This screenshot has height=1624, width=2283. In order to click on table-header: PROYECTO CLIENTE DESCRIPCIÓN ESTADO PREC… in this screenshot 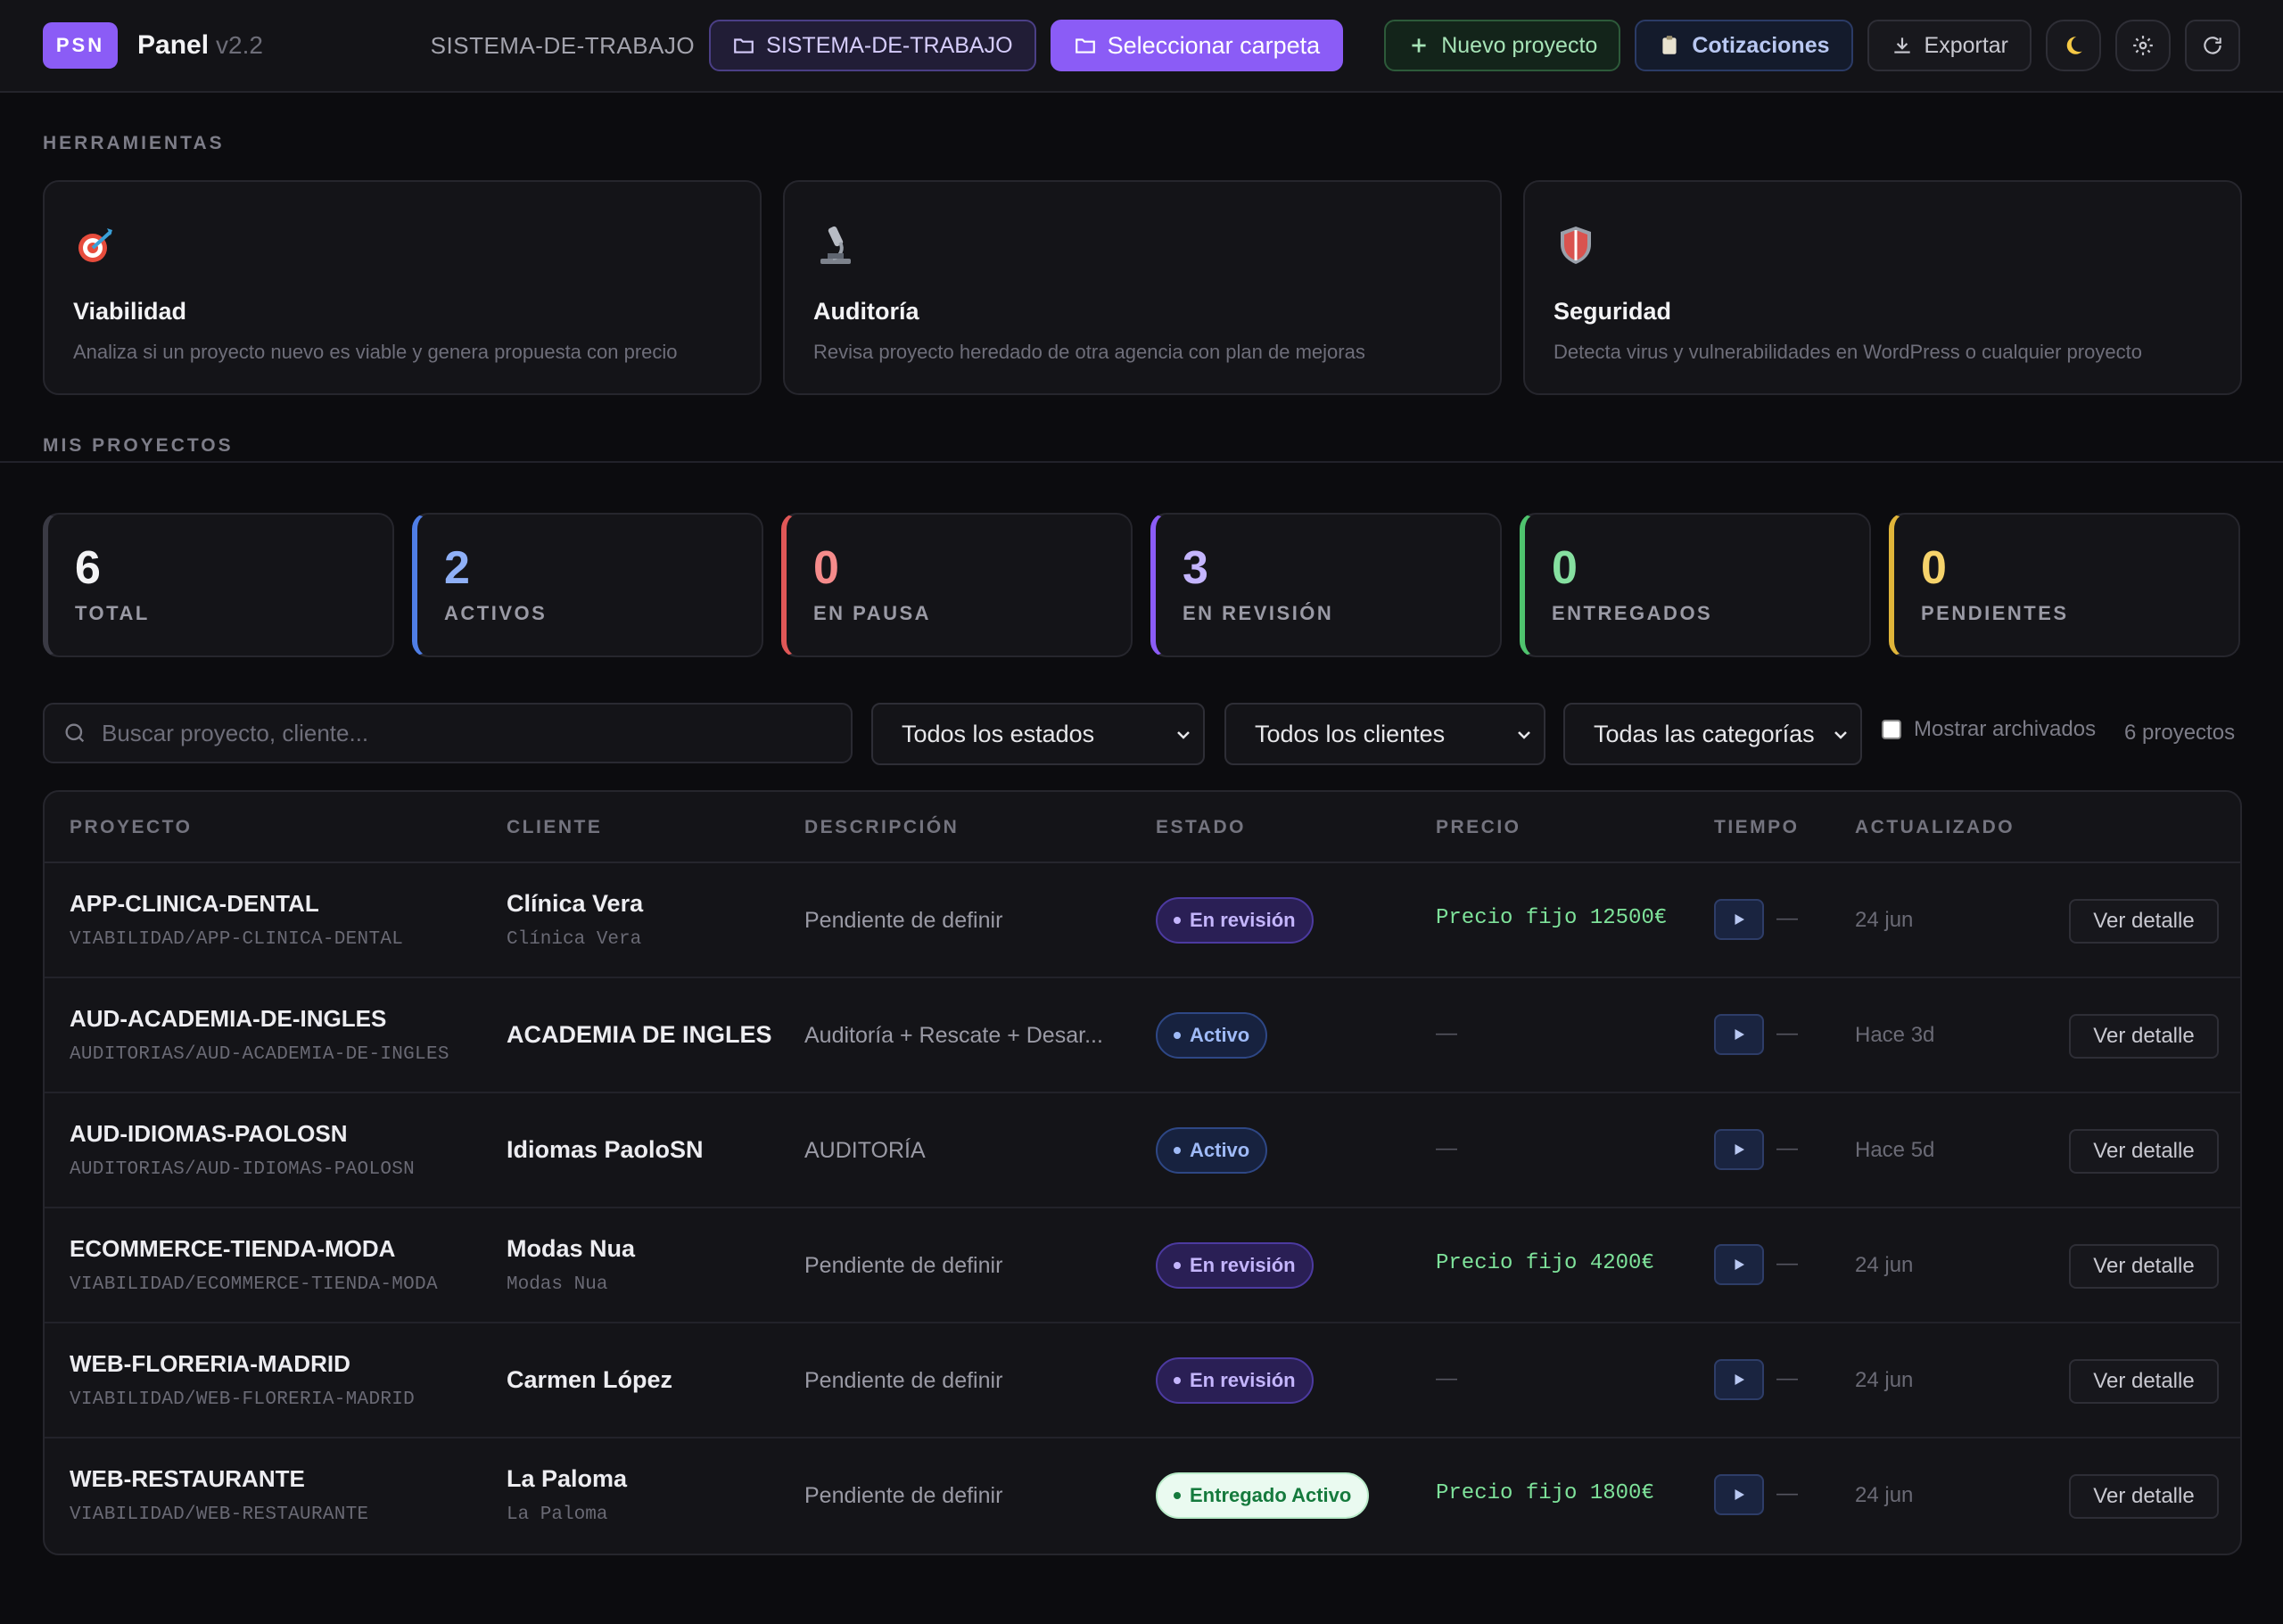, I will do `click(1142, 827)`.